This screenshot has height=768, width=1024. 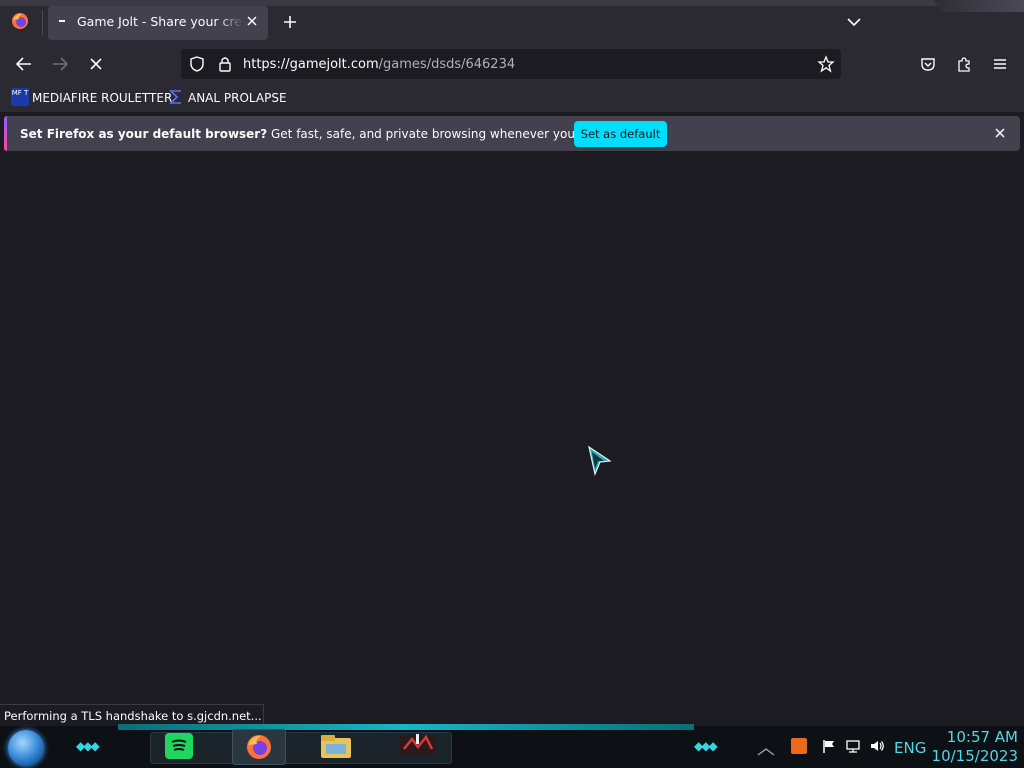 What do you see at coordinates (1001, 65) in the screenshot?
I see `hamburger-menu-icon` at bounding box center [1001, 65].